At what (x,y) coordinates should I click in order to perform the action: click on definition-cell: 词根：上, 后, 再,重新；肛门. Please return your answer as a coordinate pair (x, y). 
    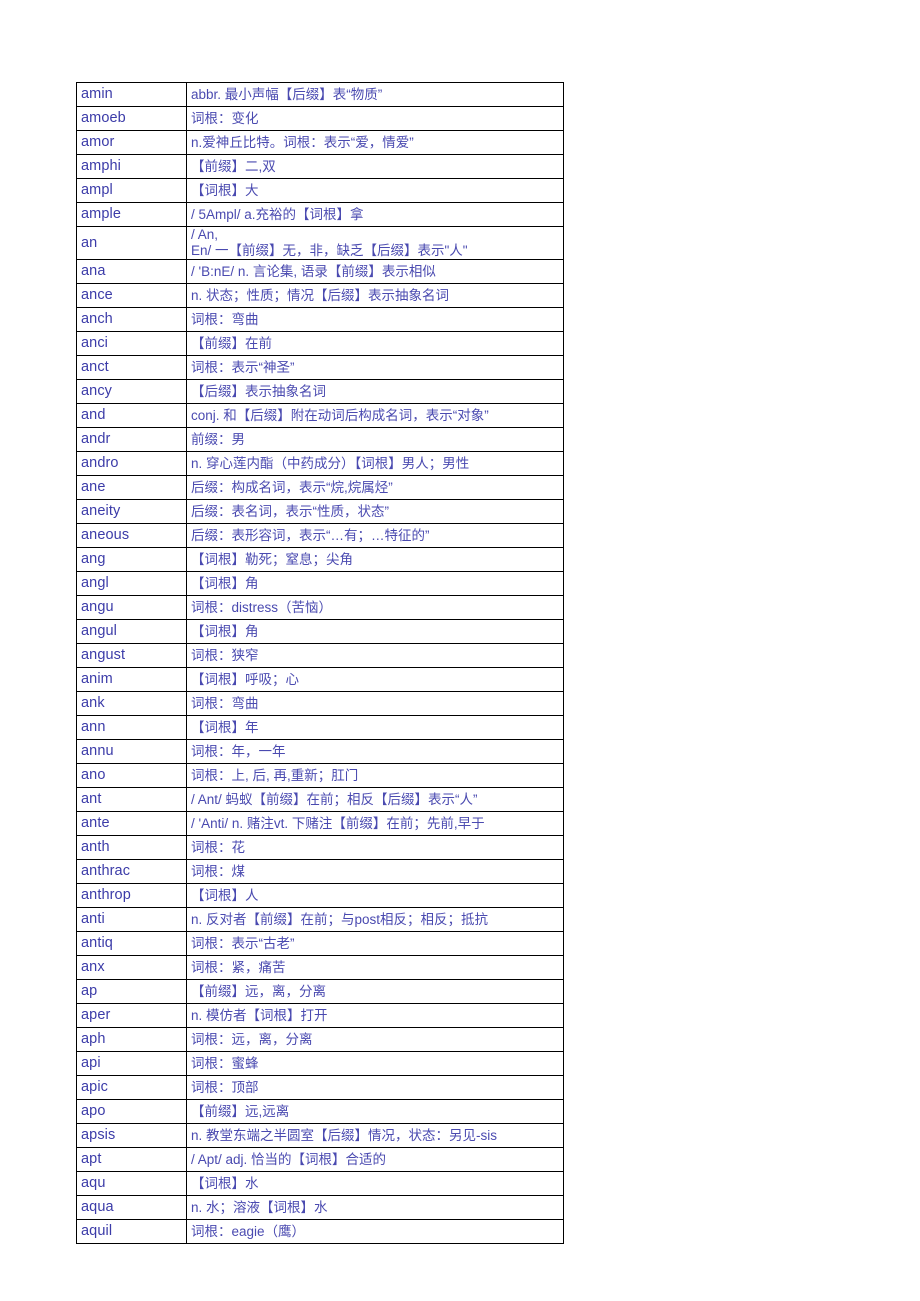
    Looking at the image, I should click on (375, 775).